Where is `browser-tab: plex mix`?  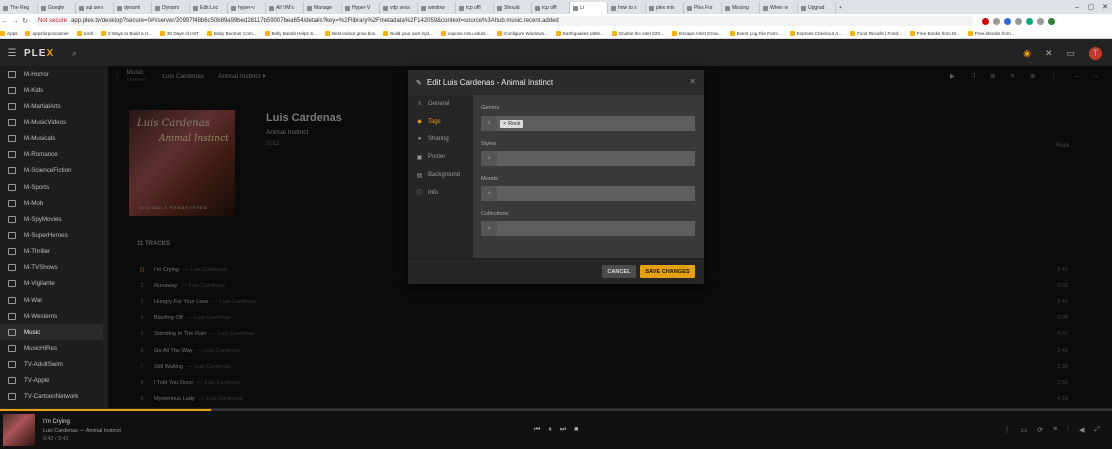
browser-tab: plex mix is located at coordinates (665, 8).